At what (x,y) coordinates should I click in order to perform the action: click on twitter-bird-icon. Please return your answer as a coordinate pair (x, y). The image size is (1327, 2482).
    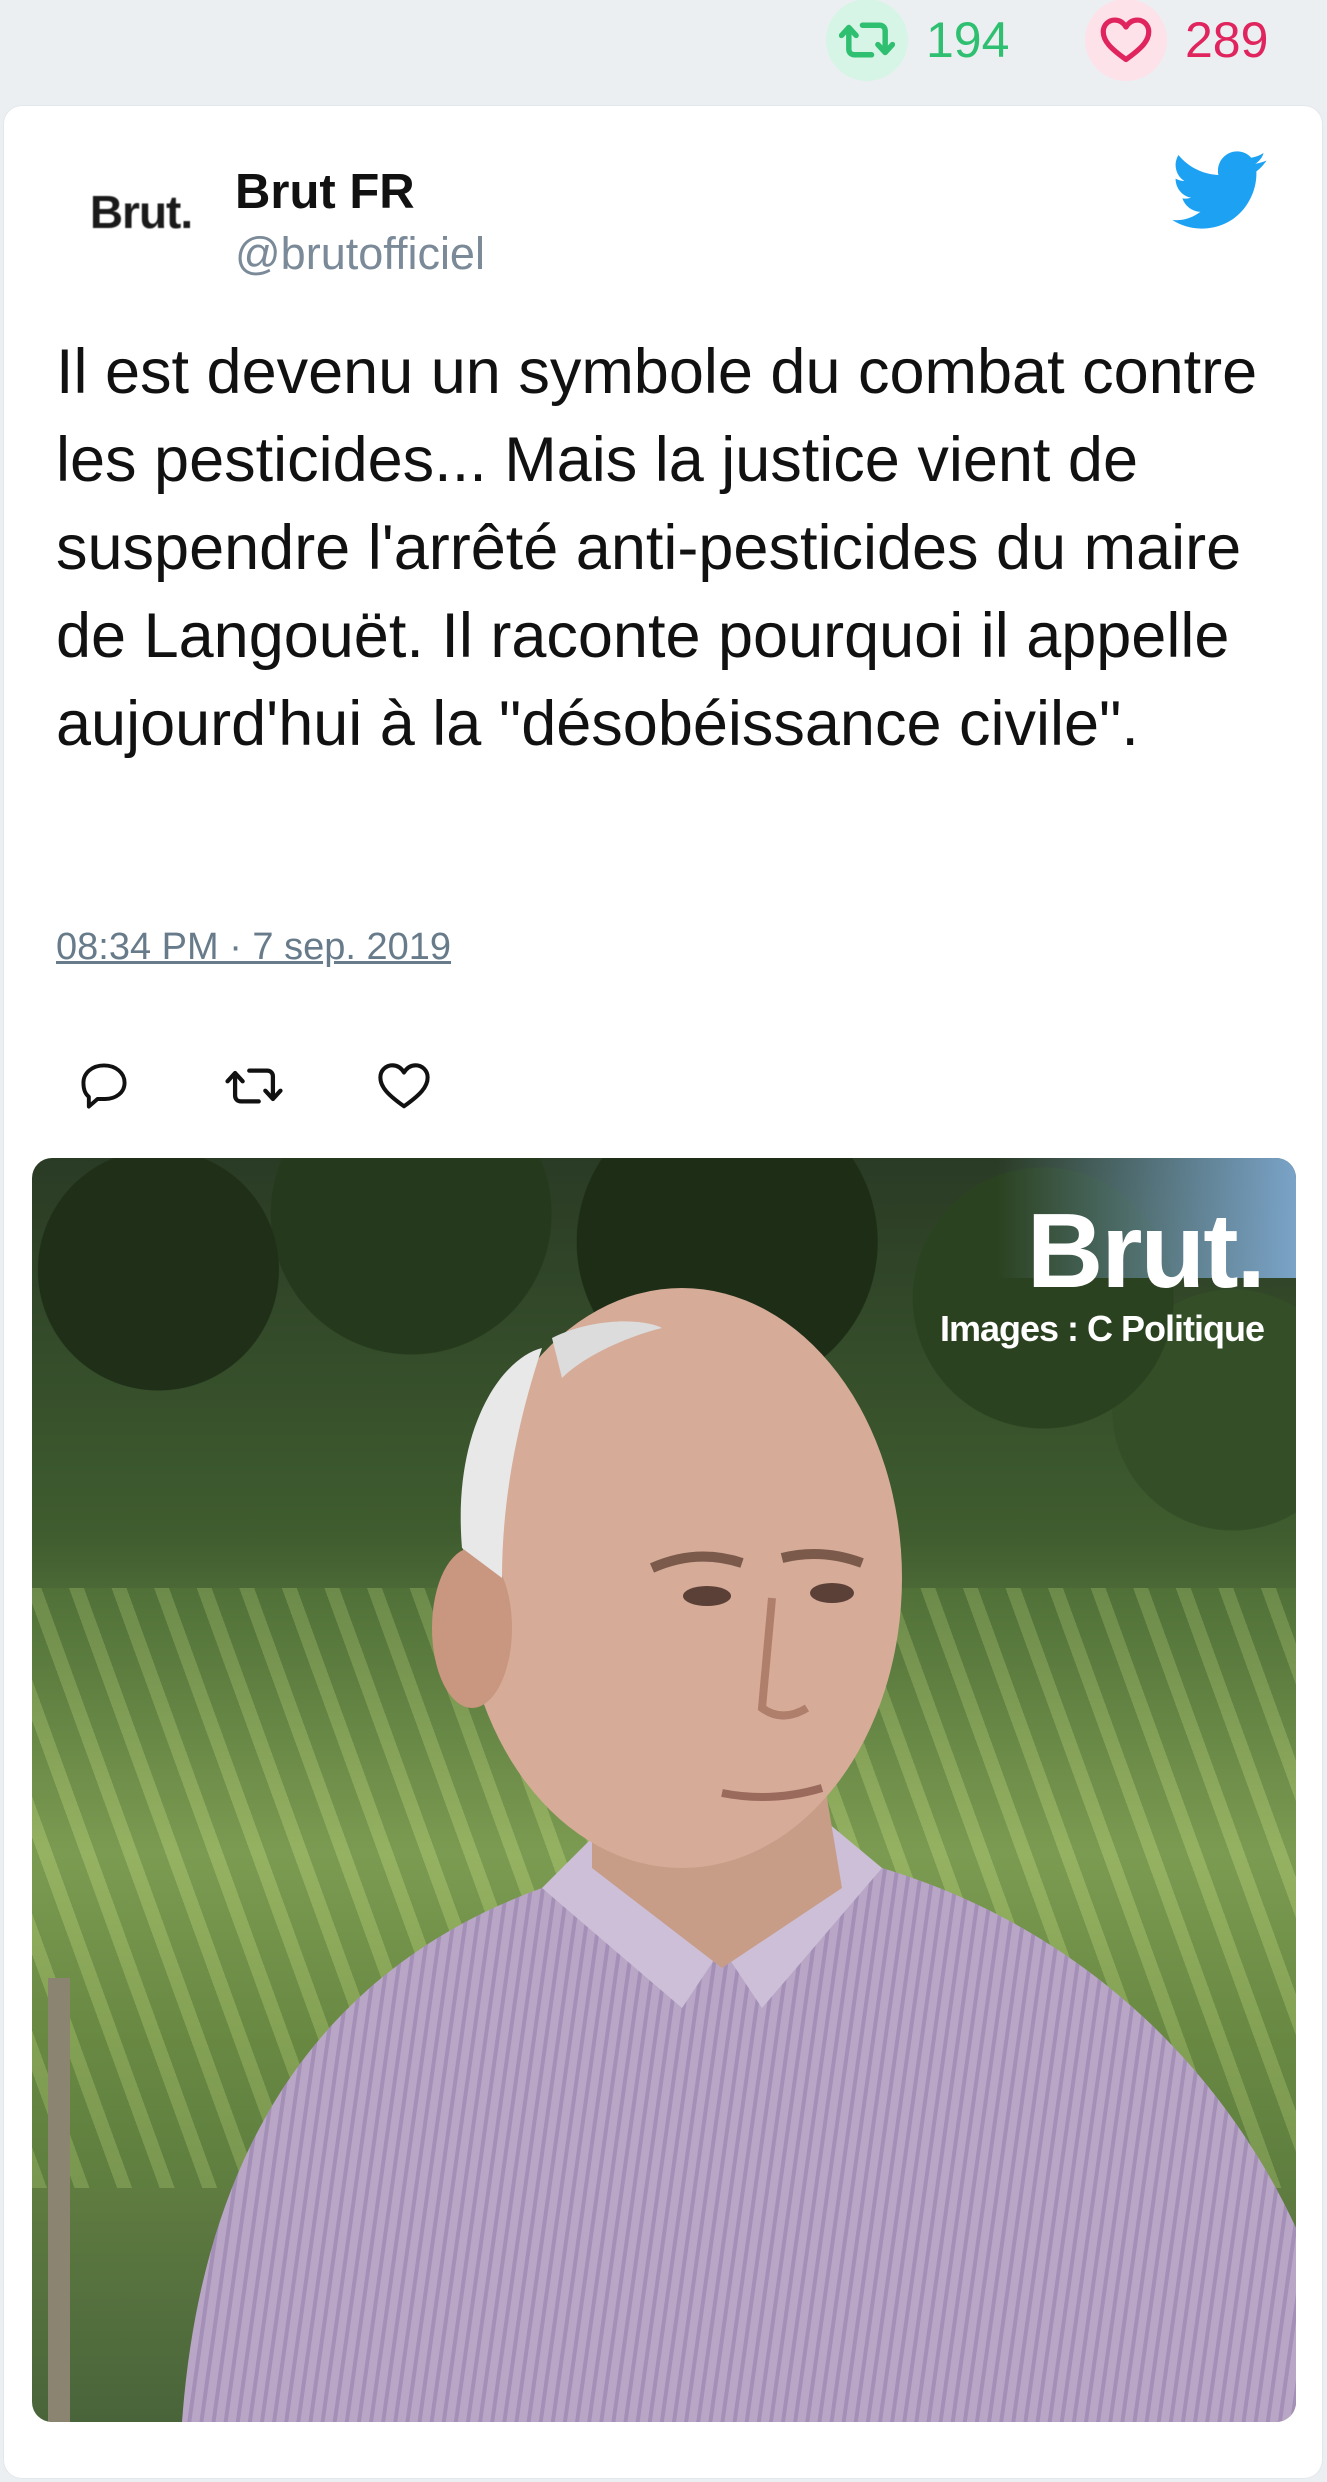
    Looking at the image, I should click on (1220, 191).